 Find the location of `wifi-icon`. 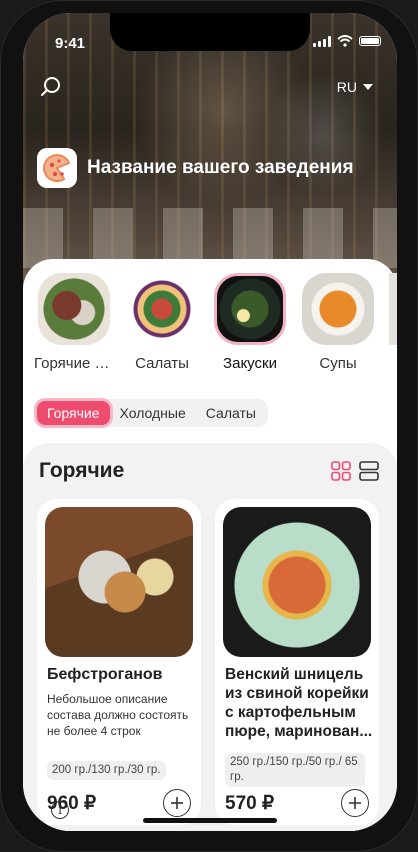

wifi-icon is located at coordinates (345, 41).